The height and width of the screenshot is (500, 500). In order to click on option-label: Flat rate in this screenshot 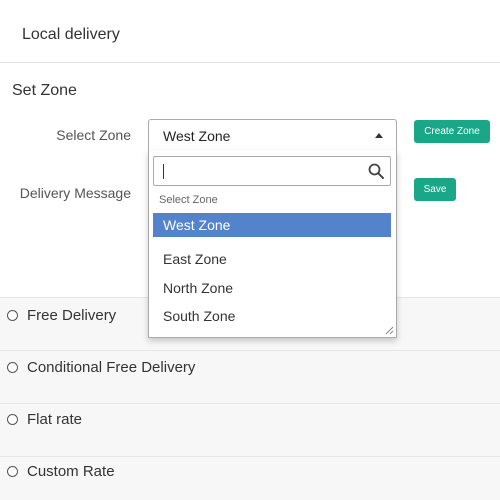, I will do `click(55, 419)`.